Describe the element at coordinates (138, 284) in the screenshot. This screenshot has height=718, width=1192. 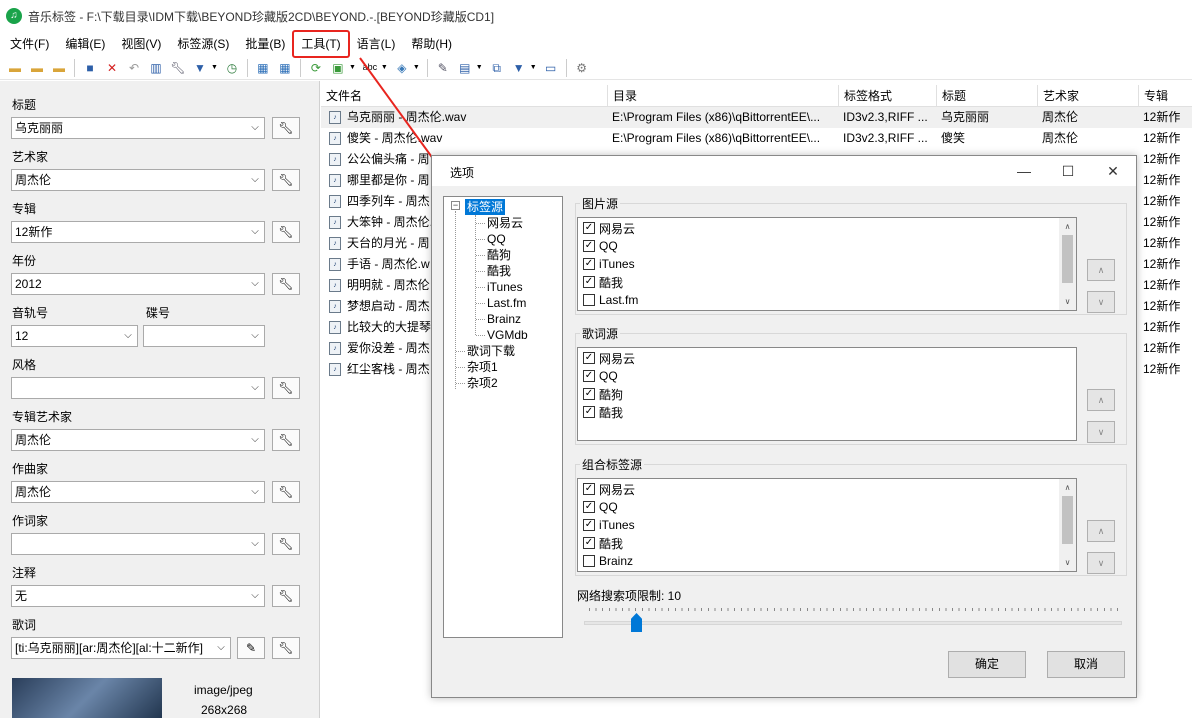
I see `year-combo: 2012 ⌵` at that location.